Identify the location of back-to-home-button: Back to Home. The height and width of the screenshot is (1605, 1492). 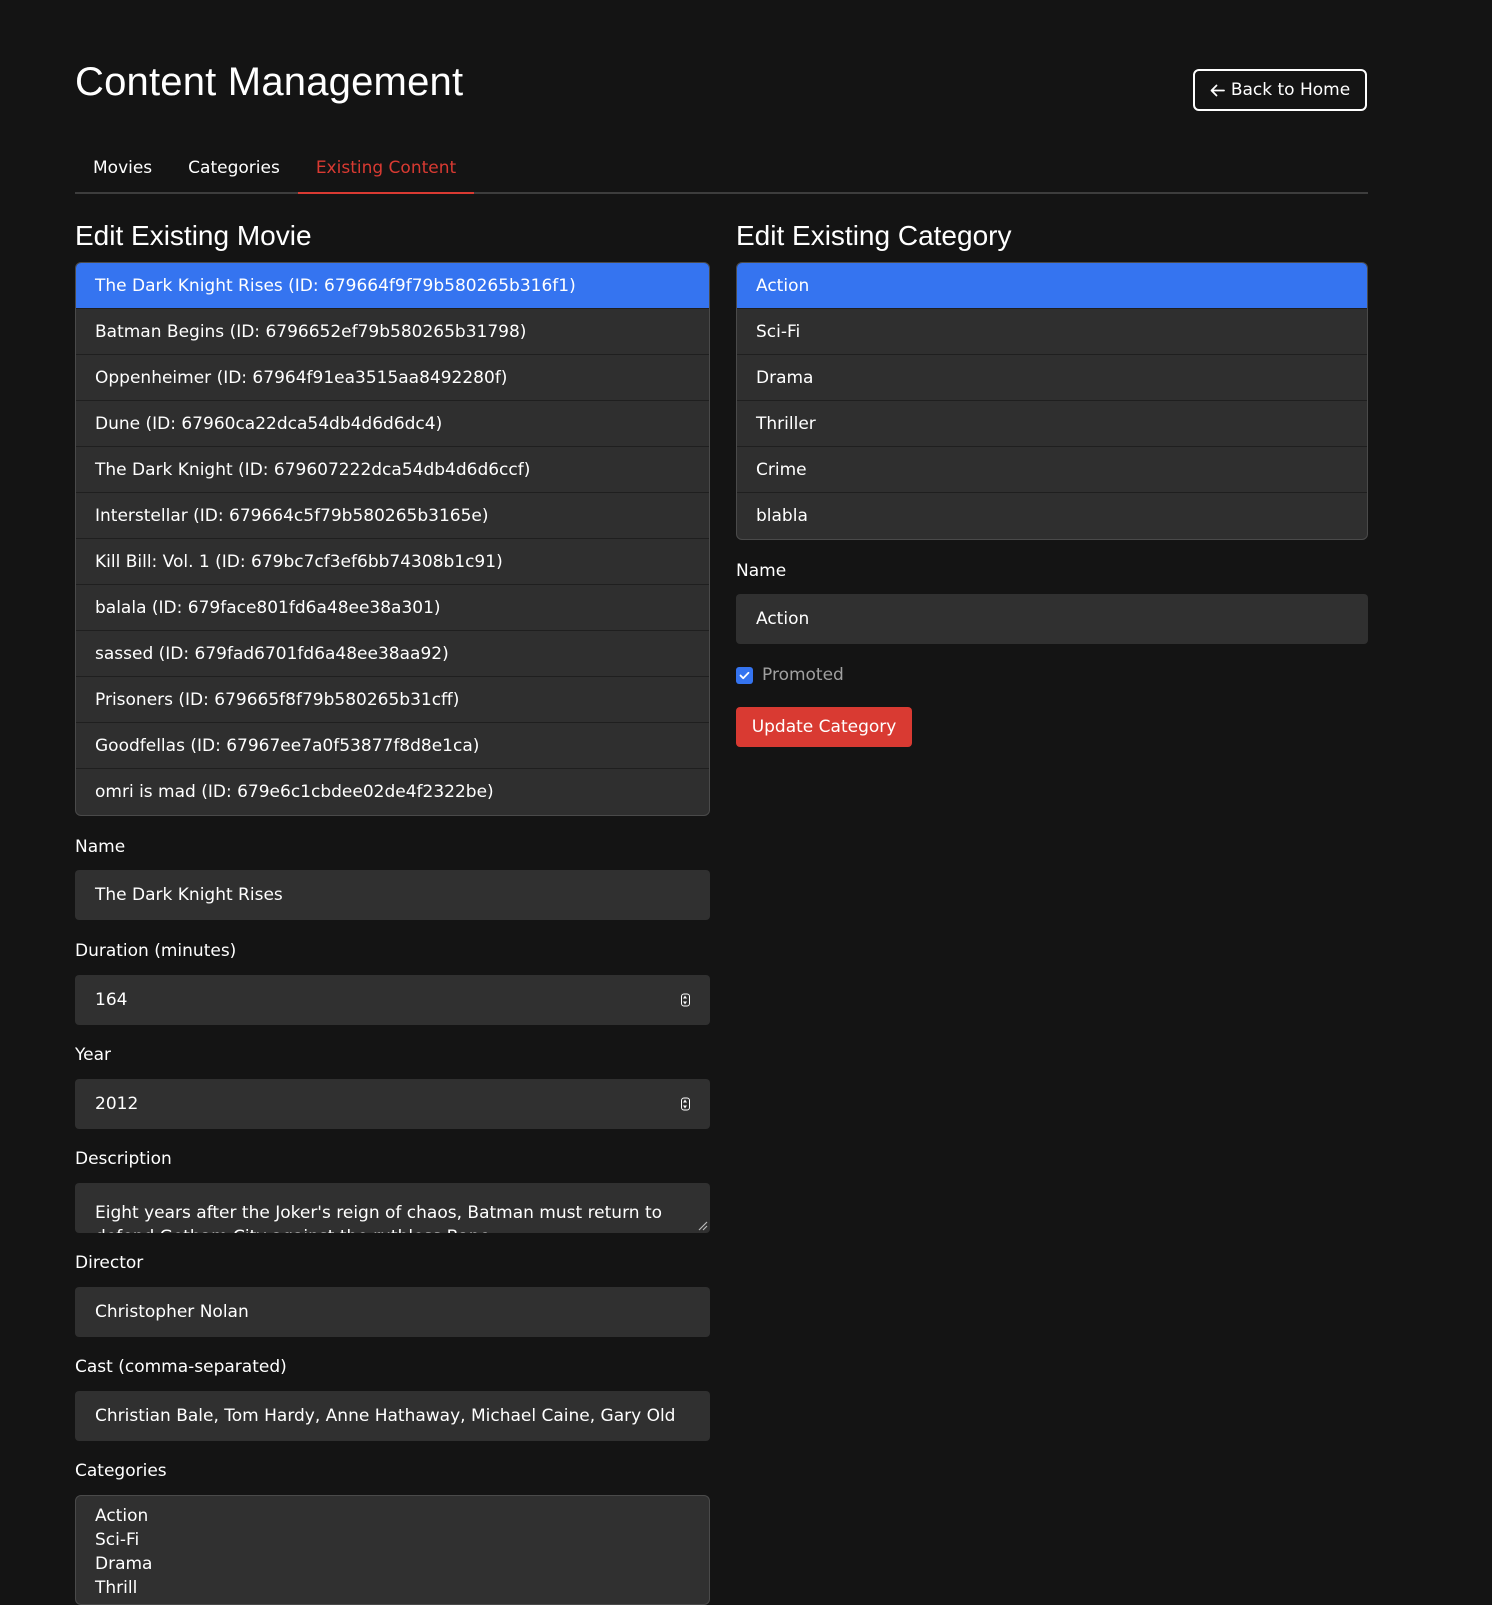
(1280, 90).